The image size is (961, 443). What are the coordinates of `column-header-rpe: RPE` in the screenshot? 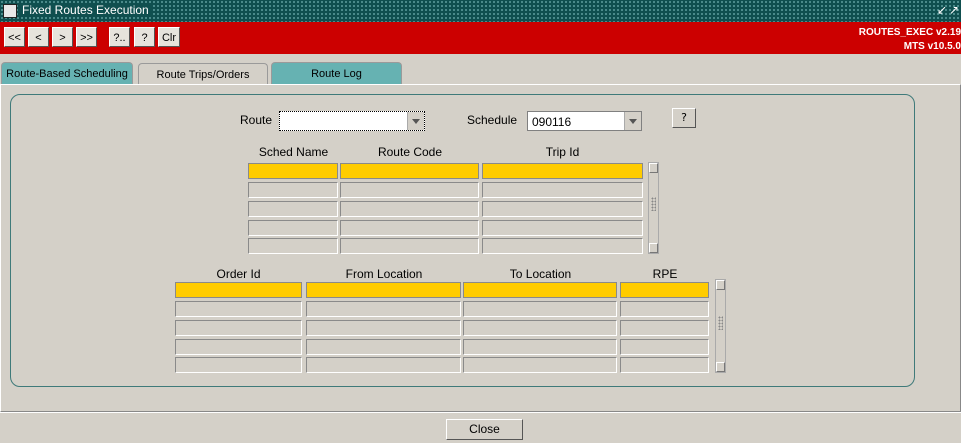 It's located at (665, 274).